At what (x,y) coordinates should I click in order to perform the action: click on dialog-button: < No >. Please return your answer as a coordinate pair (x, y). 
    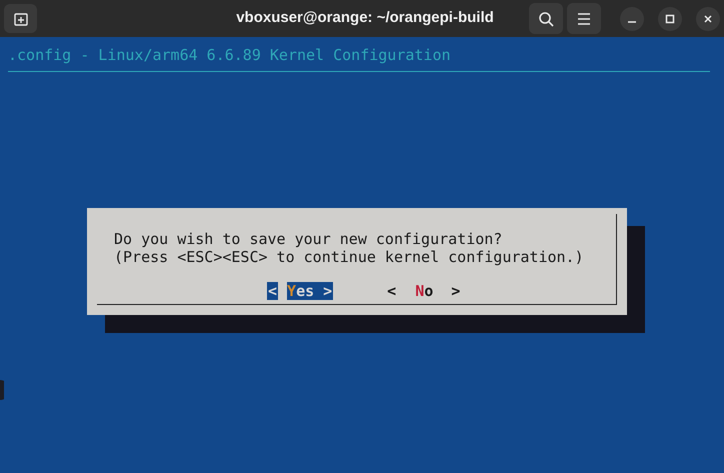
    Looking at the image, I should click on (423, 291).